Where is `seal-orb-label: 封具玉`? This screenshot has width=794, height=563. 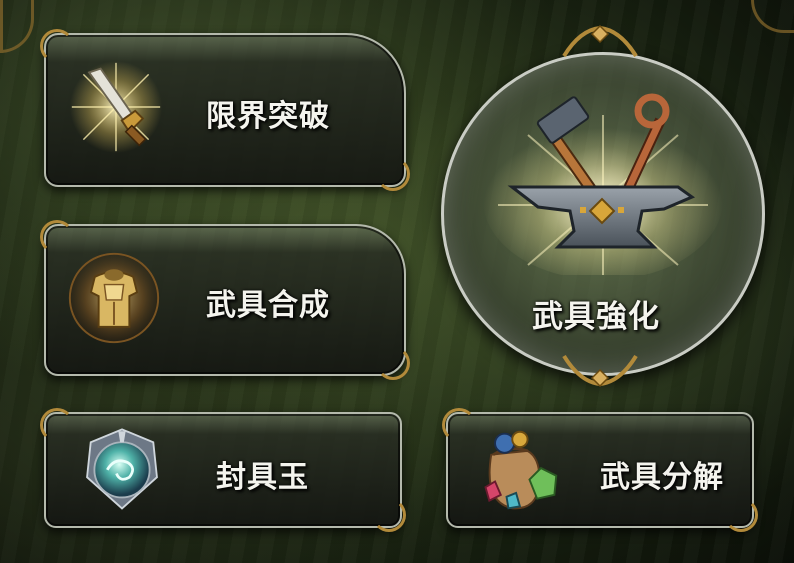 seal-orb-label: 封具玉 is located at coordinates (262, 477).